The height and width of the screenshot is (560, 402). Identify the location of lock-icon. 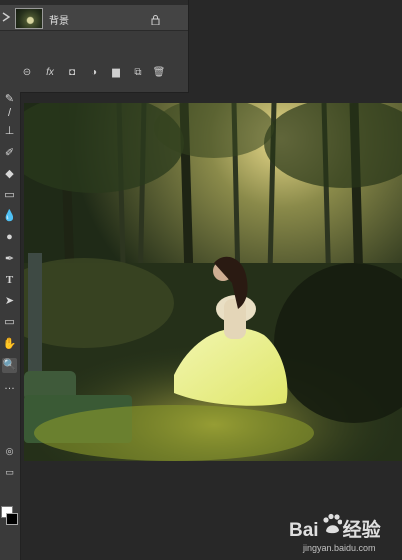
(155, 19).